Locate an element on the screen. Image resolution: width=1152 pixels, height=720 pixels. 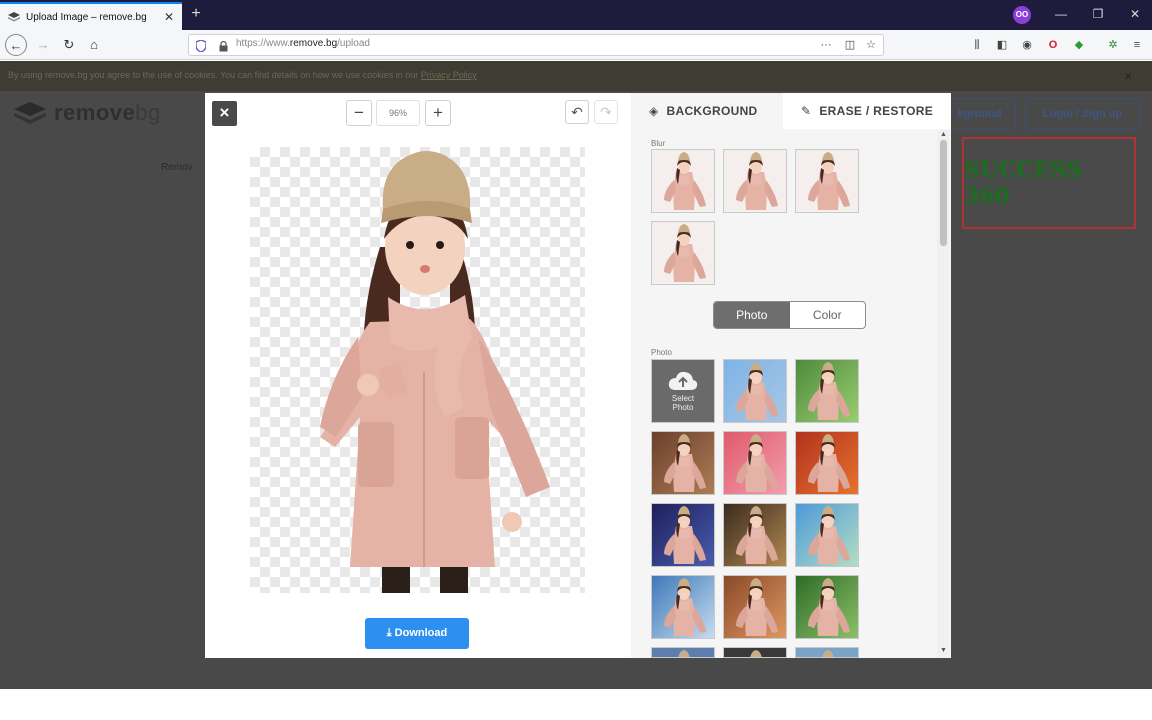
account-icon: ◉ is located at coordinates (1027, 45).